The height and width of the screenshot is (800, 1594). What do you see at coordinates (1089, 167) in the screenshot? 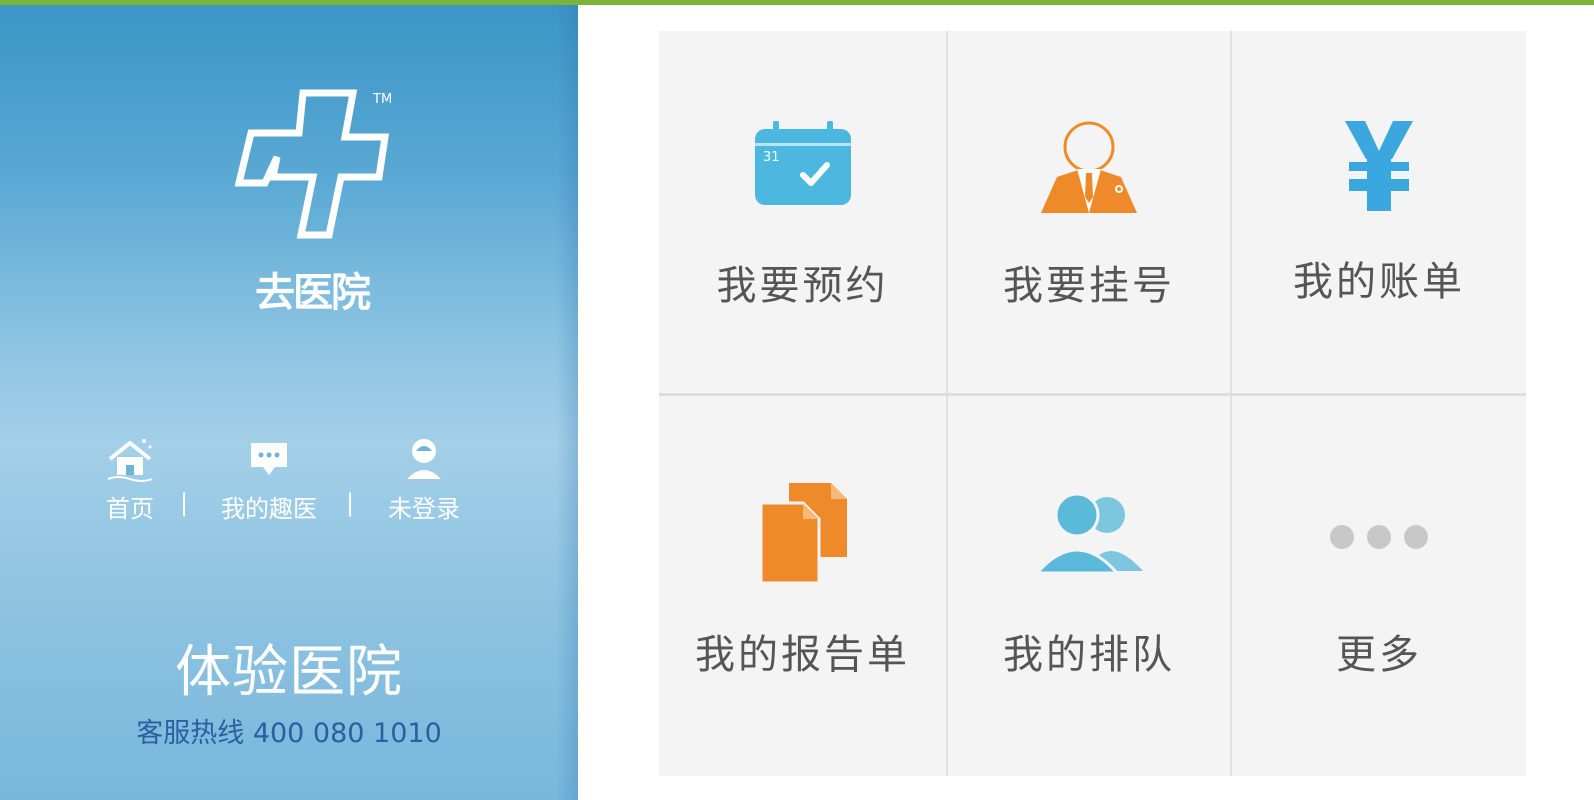
I see `doctor-icon` at bounding box center [1089, 167].